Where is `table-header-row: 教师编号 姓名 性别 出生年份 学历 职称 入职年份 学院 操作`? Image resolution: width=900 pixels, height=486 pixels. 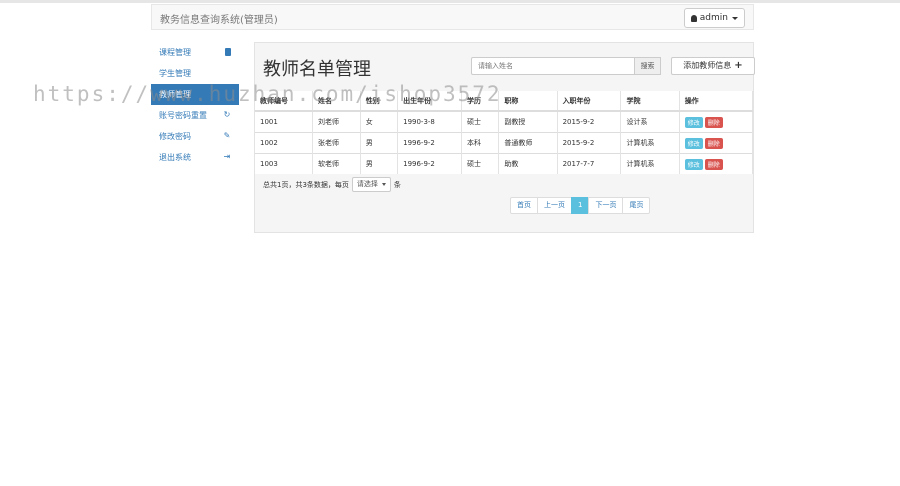 table-header-row: 教师编号 姓名 性别 出生年份 学历 职称 入职年份 学院 操作 is located at coordinates (504, 101).